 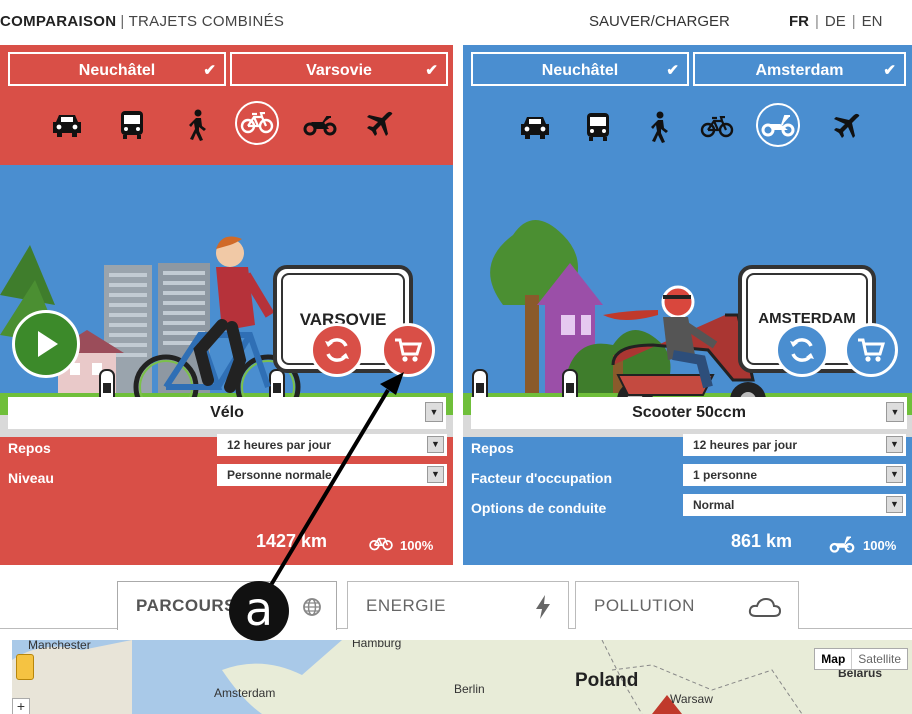 What do you see at coordinates (186, 605) in the screenshot?
I see `tab-route-label: PARCOURS` at bounding box center [186, 605].